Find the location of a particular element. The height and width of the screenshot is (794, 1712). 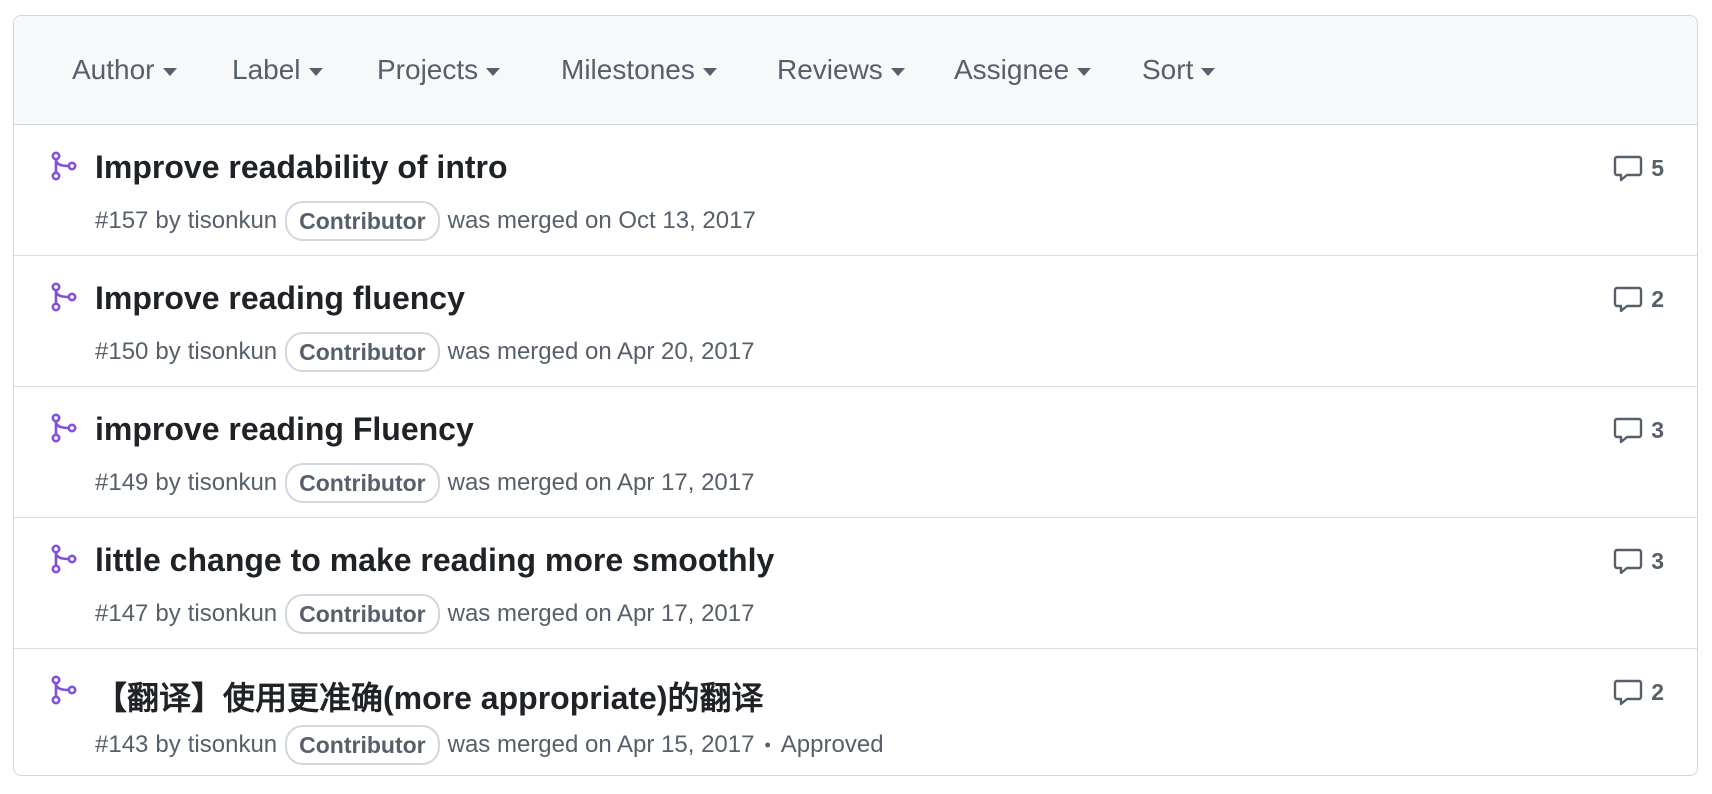

reviews-filter-label: Reviews is located at coordinates (830, 69).